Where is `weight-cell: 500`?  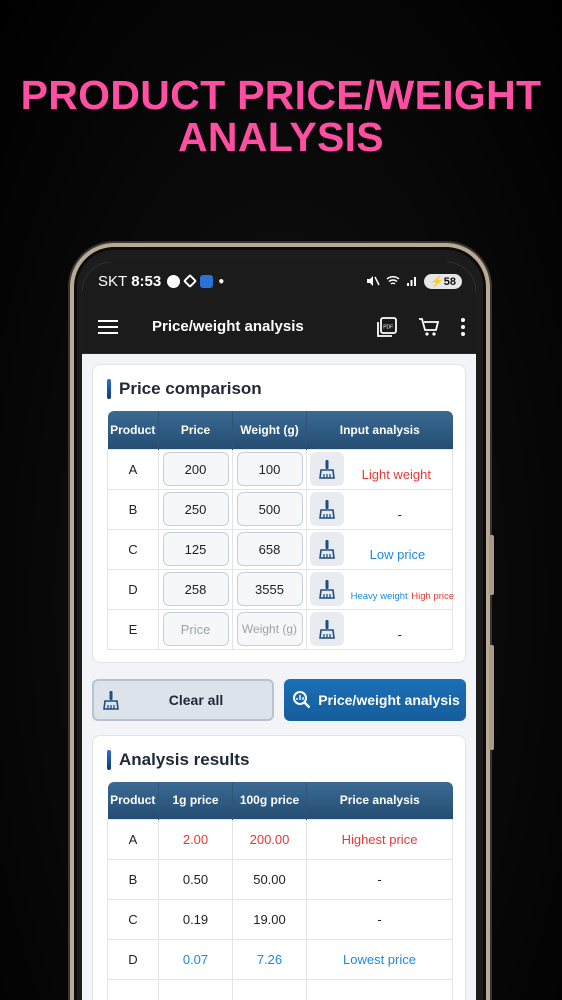
weight-cell: 500 is located at coordinates (269, 509).